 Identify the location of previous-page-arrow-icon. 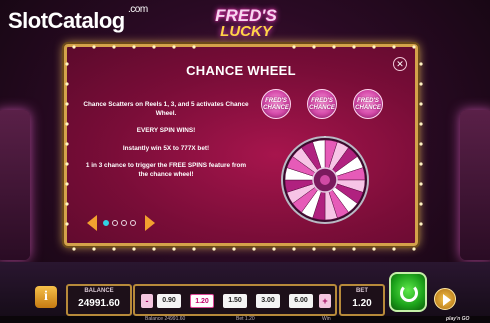
(92, 223).